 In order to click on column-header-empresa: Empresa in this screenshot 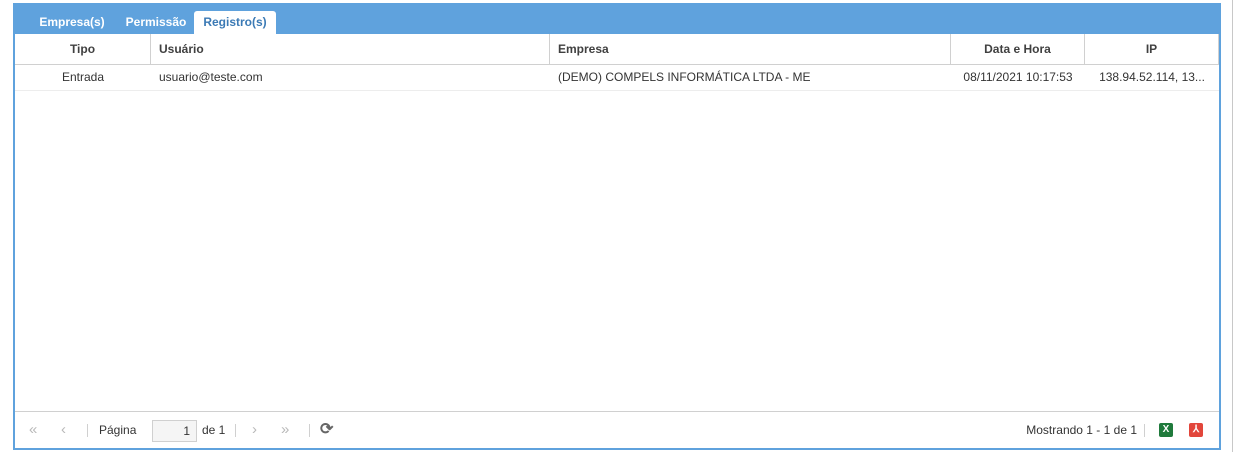, I will do `click(750, 49)`.